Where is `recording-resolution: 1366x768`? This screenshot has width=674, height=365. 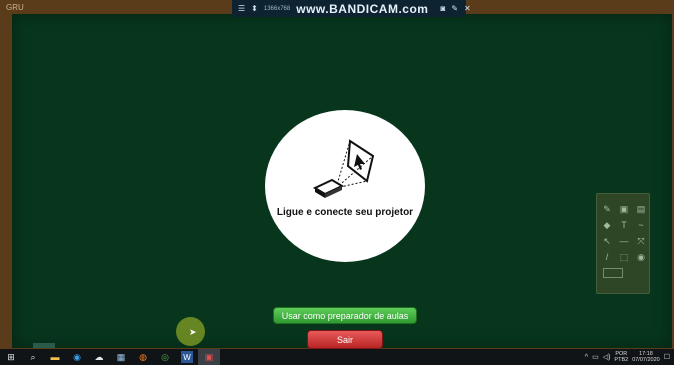 recording-resolution: 1366x768 is located at coordinates (277, 8).